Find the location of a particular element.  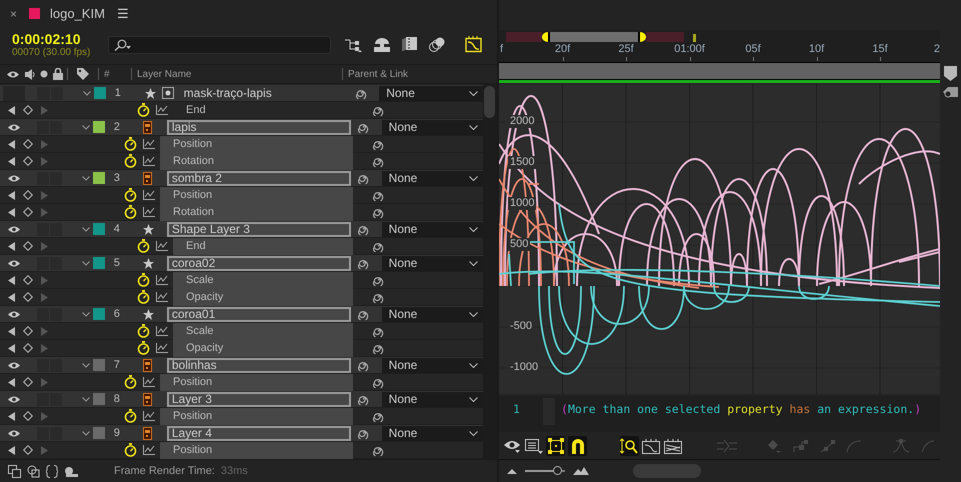

layer-name: bolinhas is located at coordinates (258, 365).